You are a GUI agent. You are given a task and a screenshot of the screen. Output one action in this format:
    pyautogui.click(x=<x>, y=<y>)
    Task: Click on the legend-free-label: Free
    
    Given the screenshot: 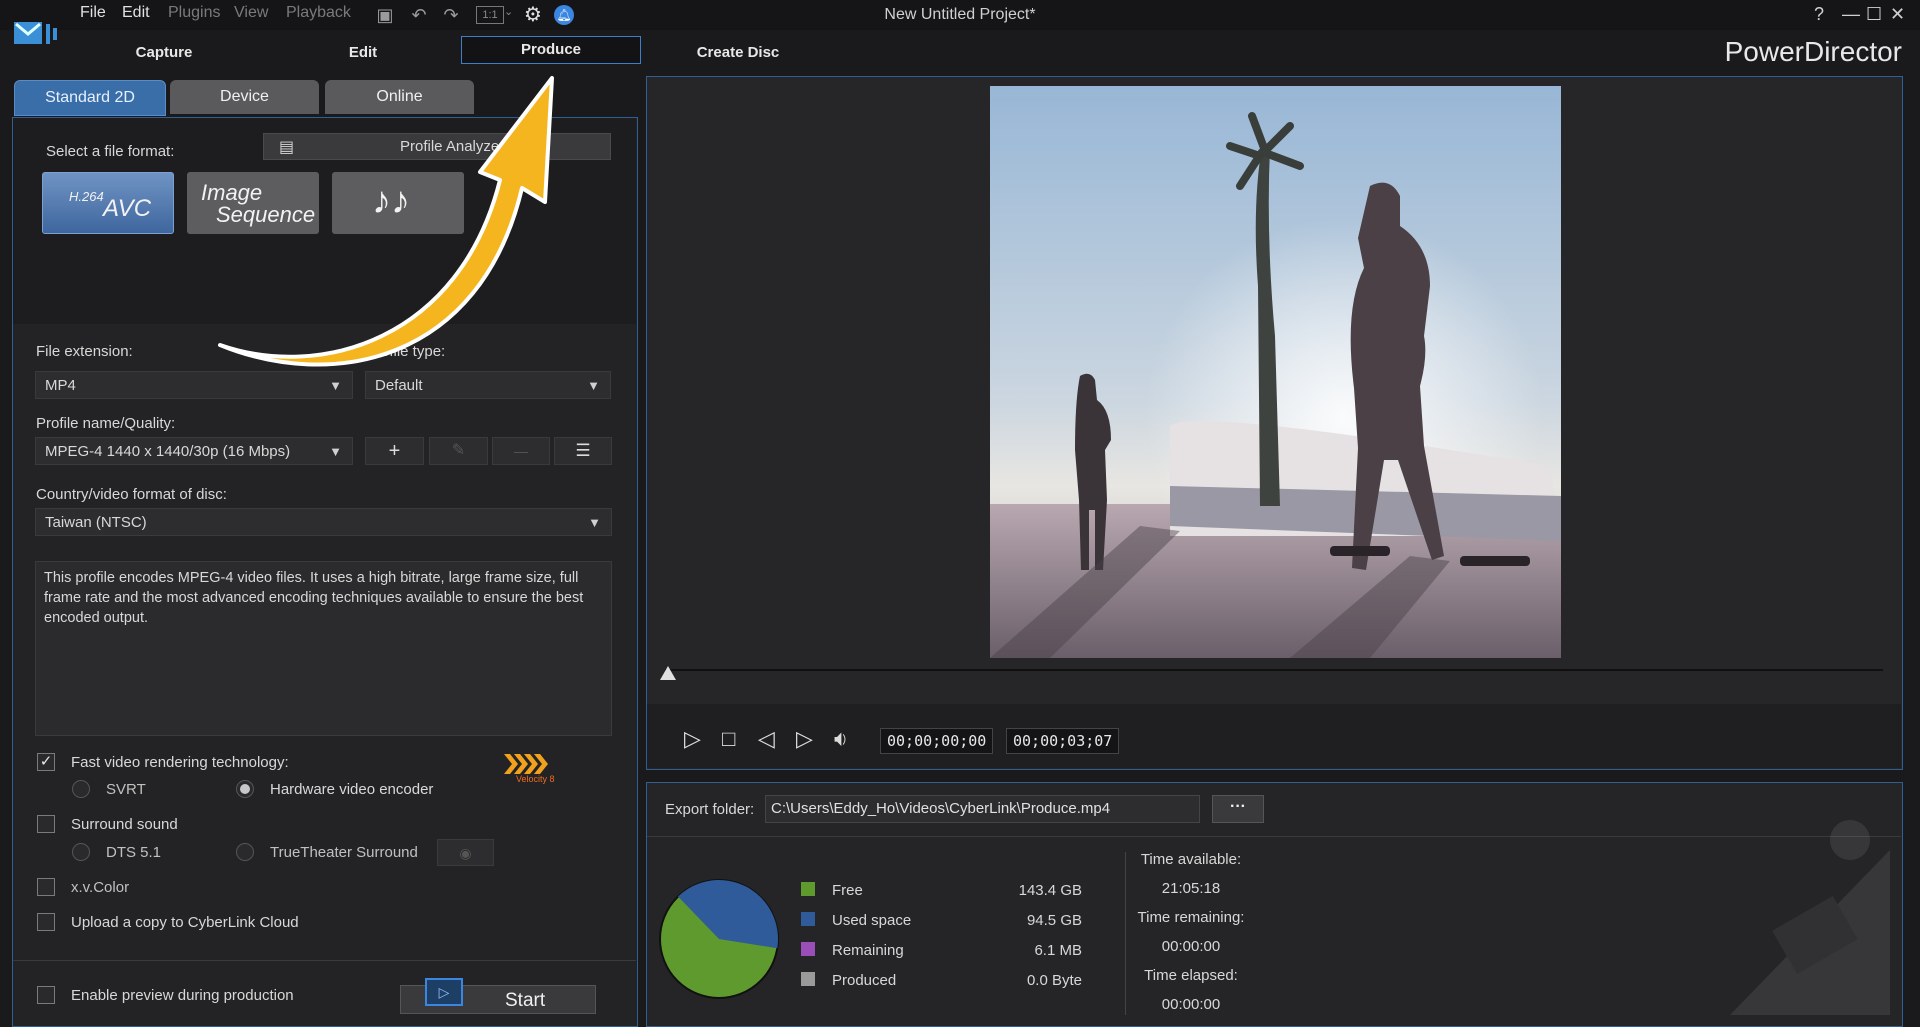 What is the action you would take?
    pyautogui.click(x=847, y=890)
    